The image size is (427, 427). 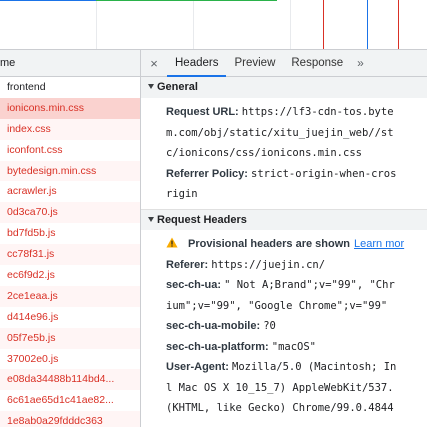 What do you see at coordinates (217, 346) in the screenshot?
I see `sec-ch-ua-platform-key: sec-ch-ua-platform:` at bounding box center [217, 346].